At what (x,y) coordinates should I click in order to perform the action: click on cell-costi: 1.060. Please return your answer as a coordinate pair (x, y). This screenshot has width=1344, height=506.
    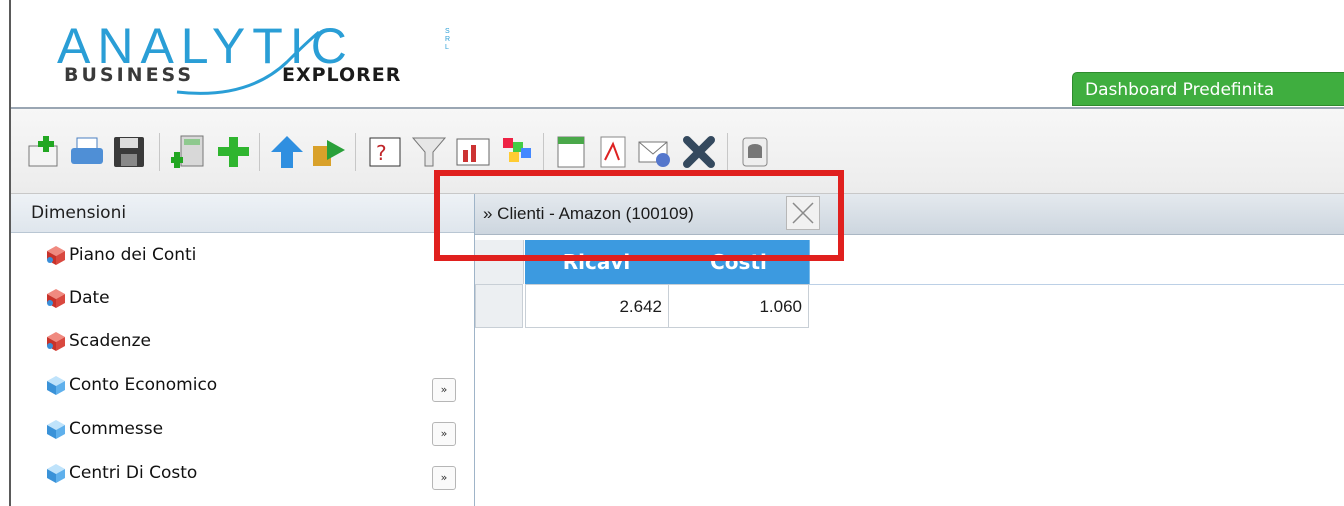
    Looking at the image, I should click on (738, 306).